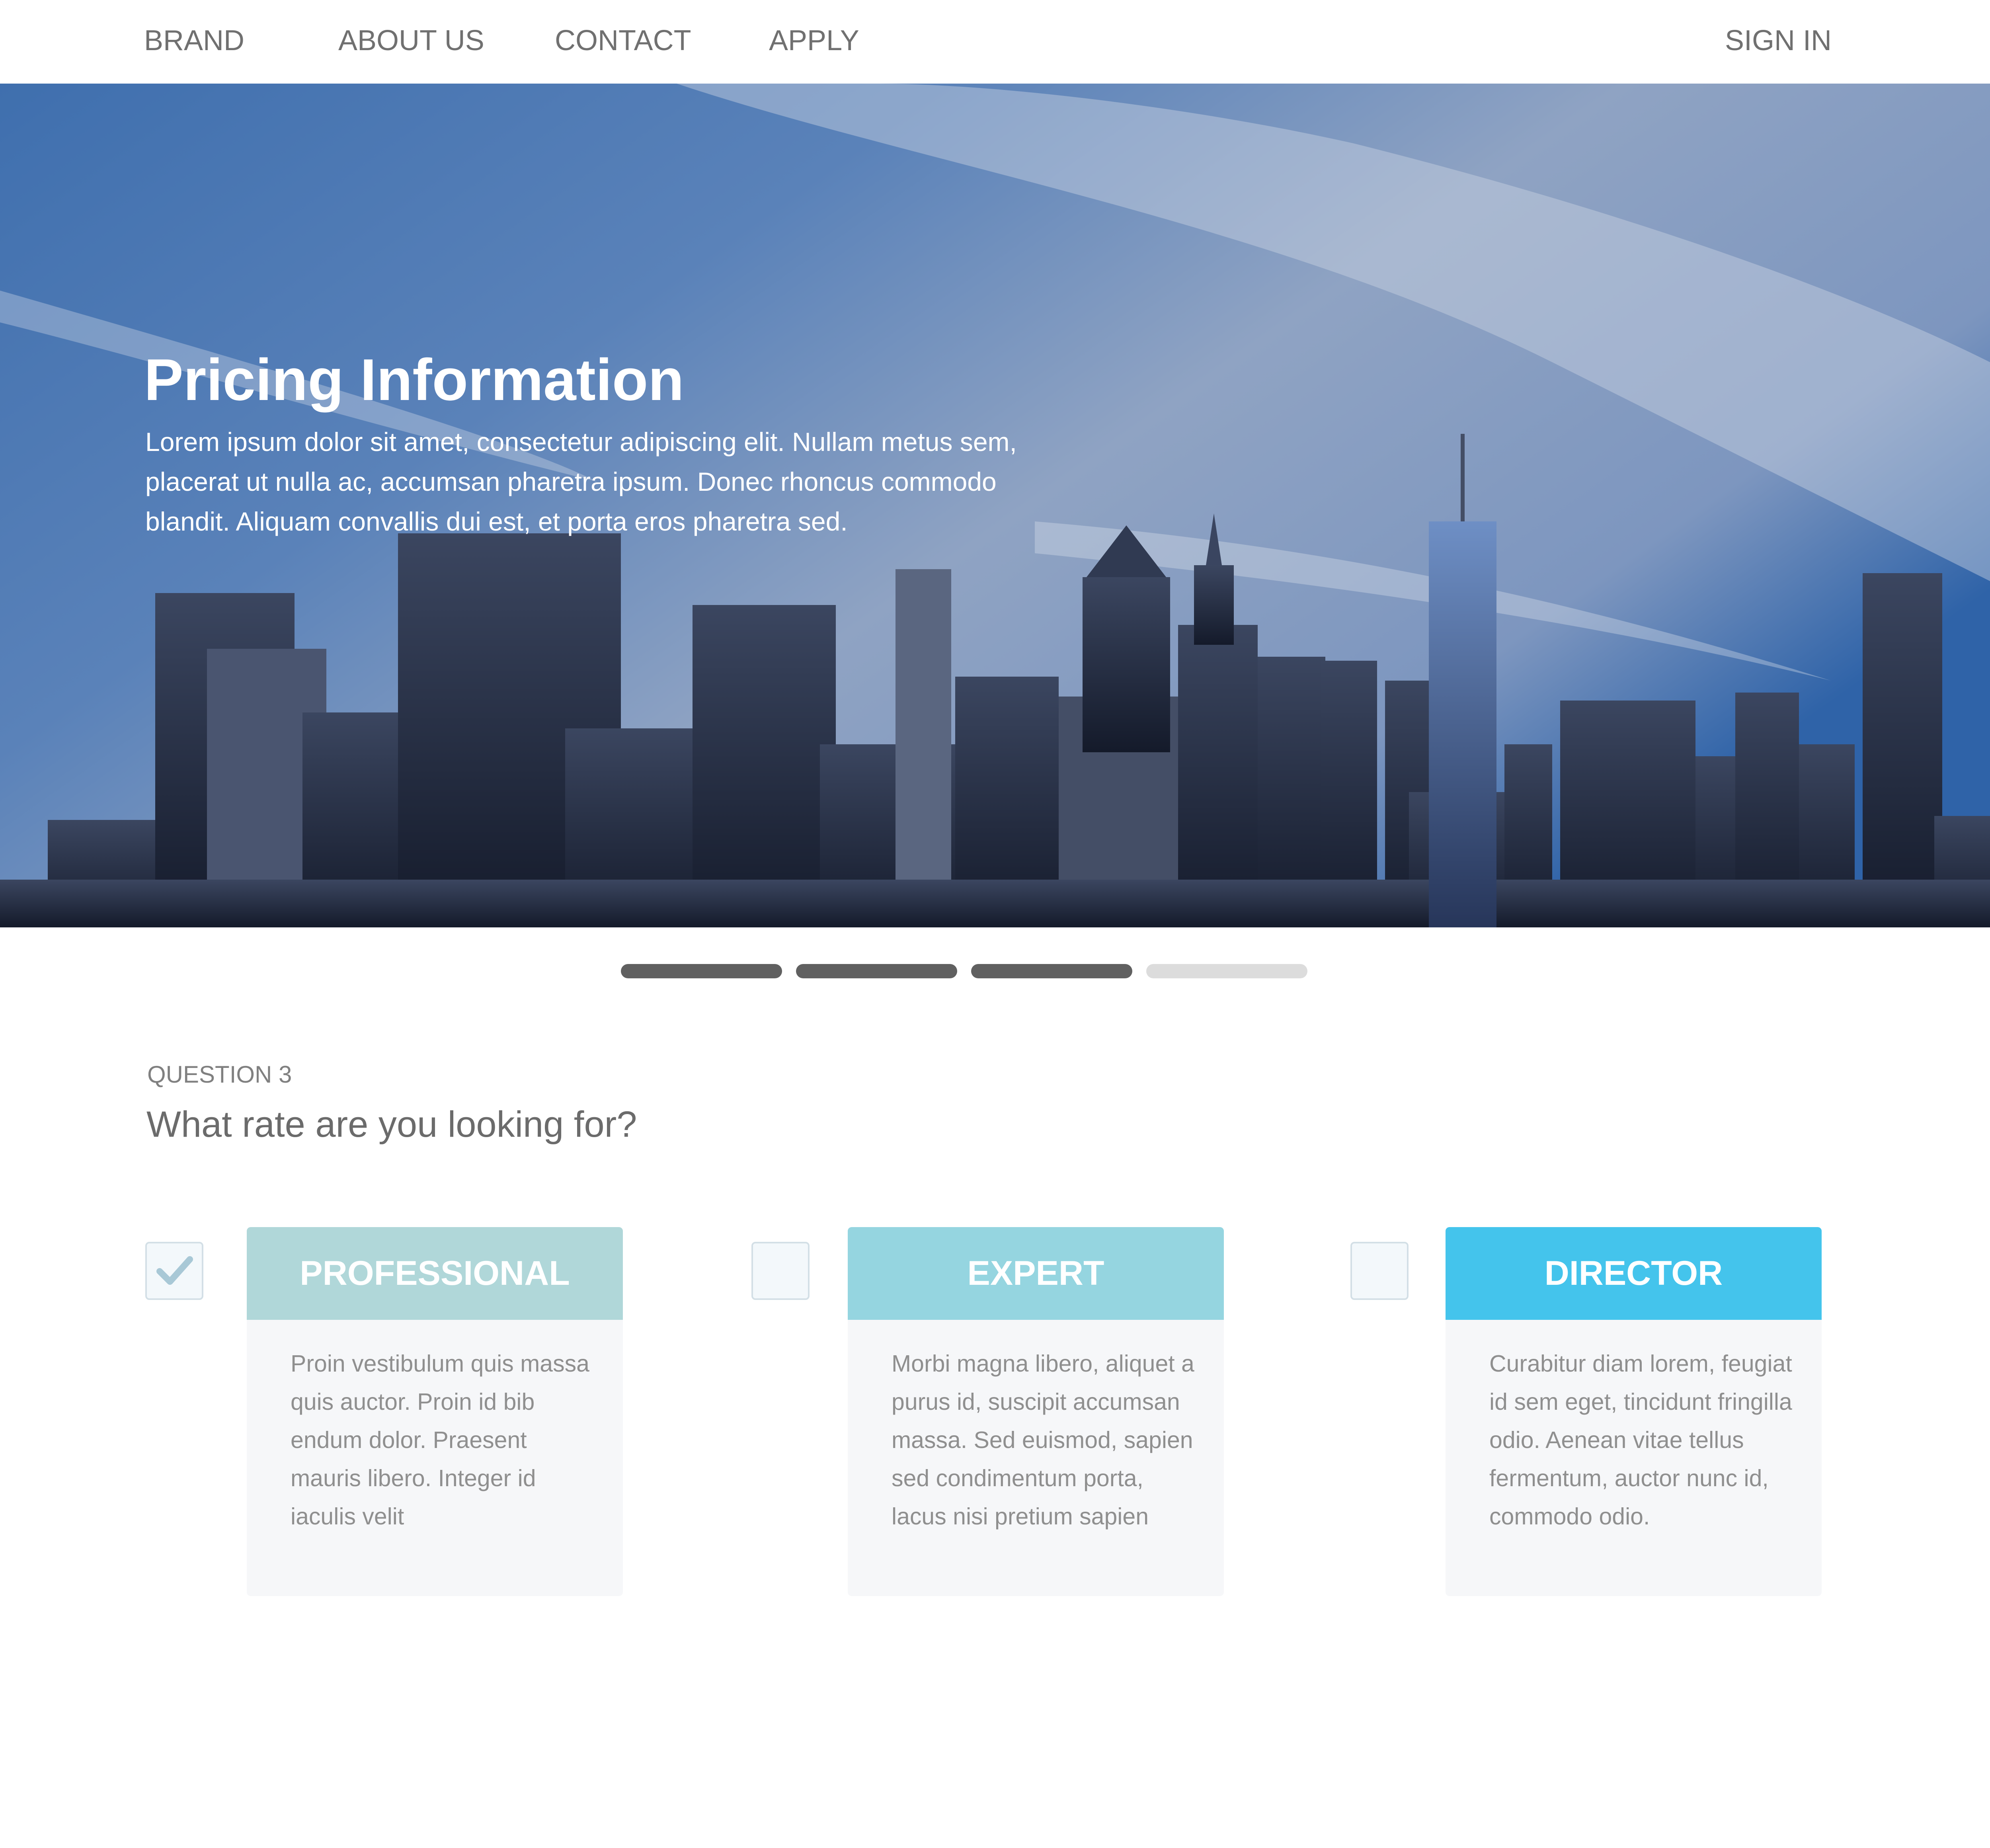 This screenshot has width=1990, height=1848. What do you see at coordinates (1036, 1273) in the screenshot?
I see `option-title: EXPERT` at bounding box center [1036, 1273].